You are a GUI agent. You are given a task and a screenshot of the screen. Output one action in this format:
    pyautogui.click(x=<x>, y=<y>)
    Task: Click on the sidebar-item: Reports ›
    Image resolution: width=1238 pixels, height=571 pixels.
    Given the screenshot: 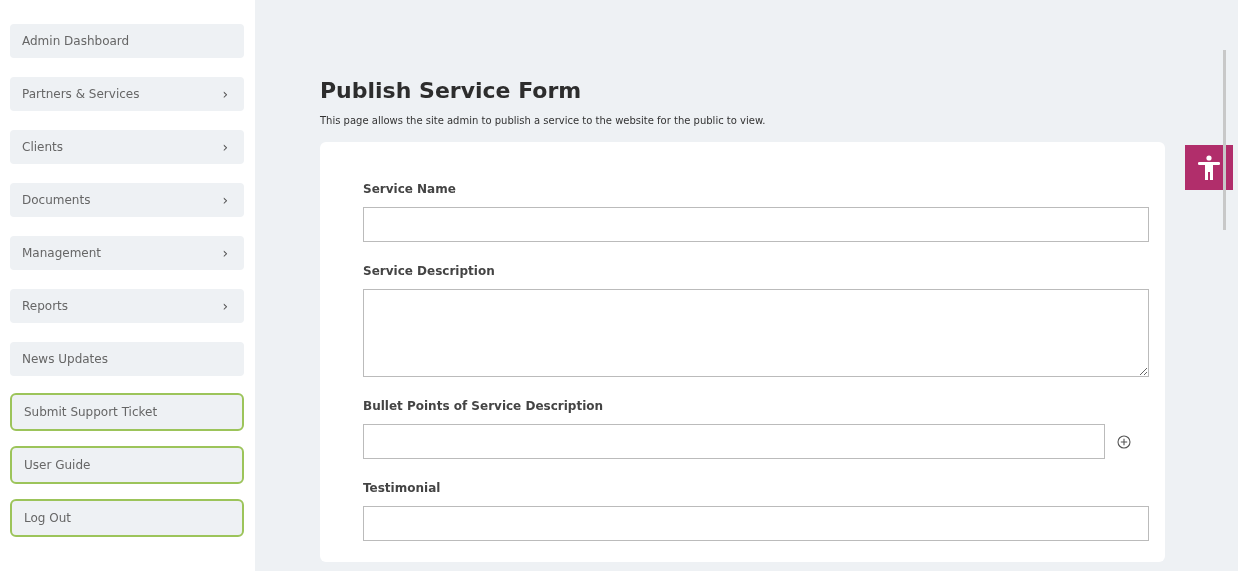 What is the action you would take?
    pyautogui.click(x=127, y=306)
    